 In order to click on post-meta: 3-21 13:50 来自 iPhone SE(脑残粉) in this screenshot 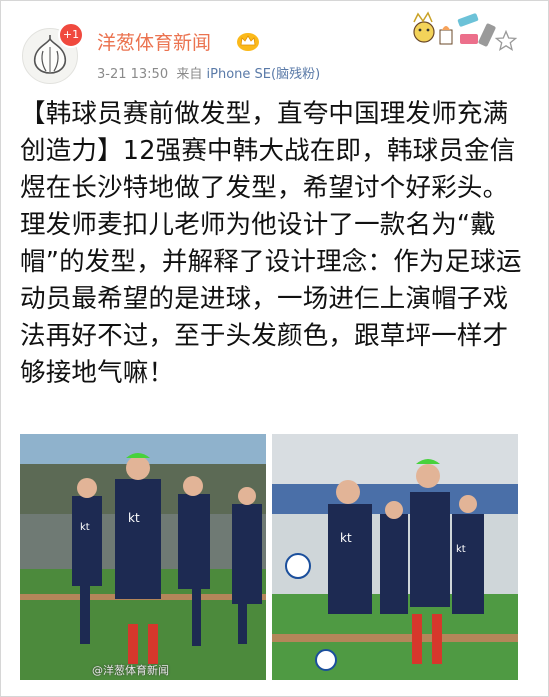, I will do `click(208, 72)`.